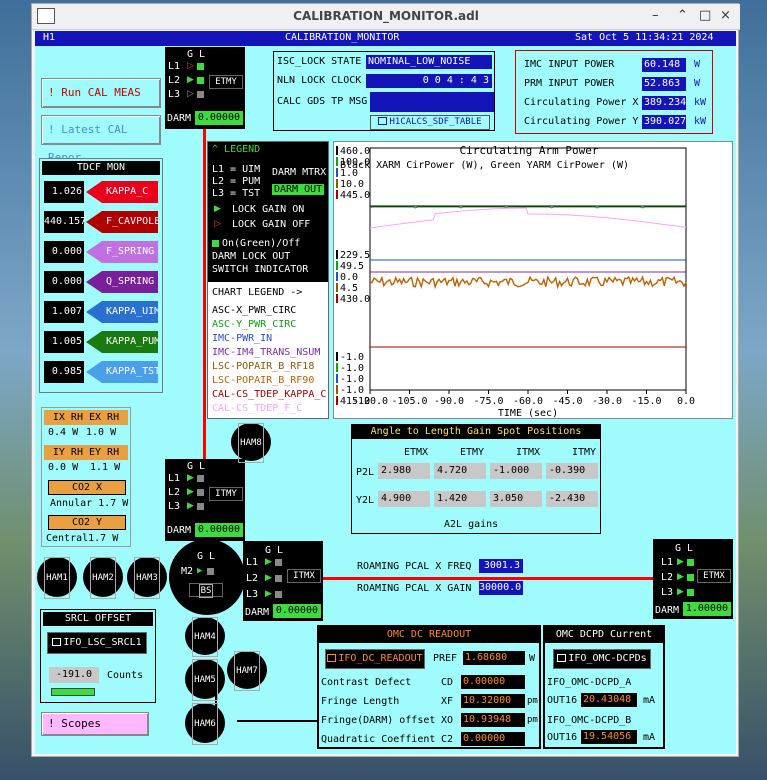 The width and height of the screenshot is (767, 780). Describe the element at coordinates (644, 37) in the screenshot. I see `datetime: Sat Oct 5 11:34:21 2024` at that location.